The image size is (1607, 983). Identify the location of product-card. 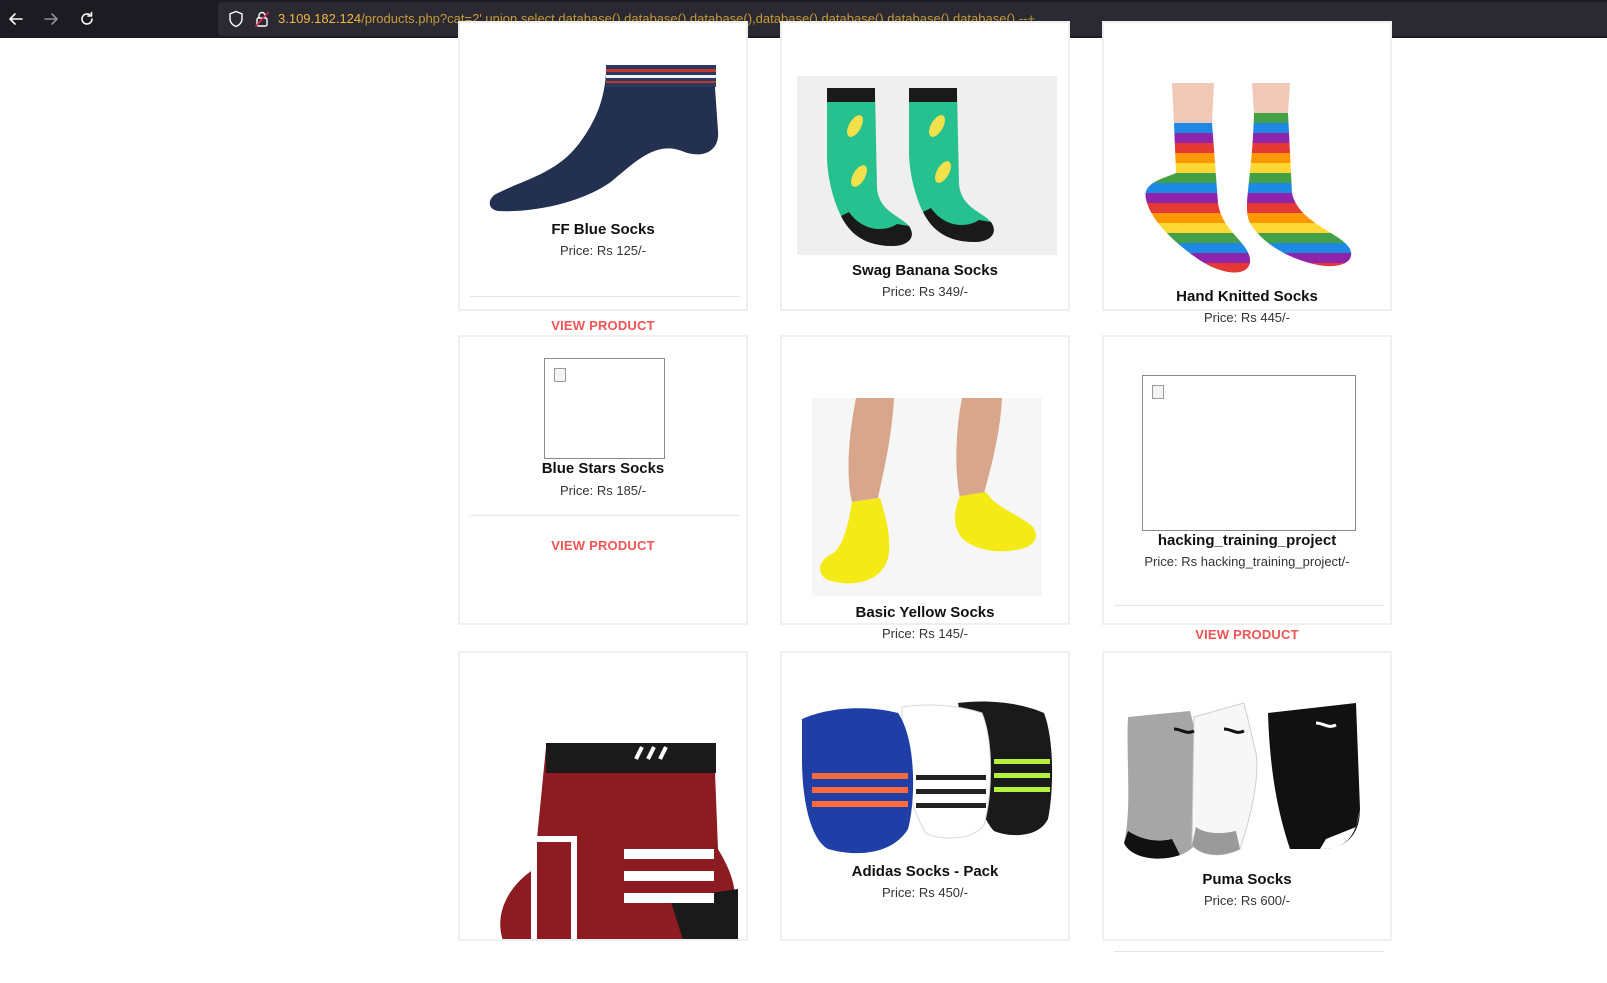
(603, 796).